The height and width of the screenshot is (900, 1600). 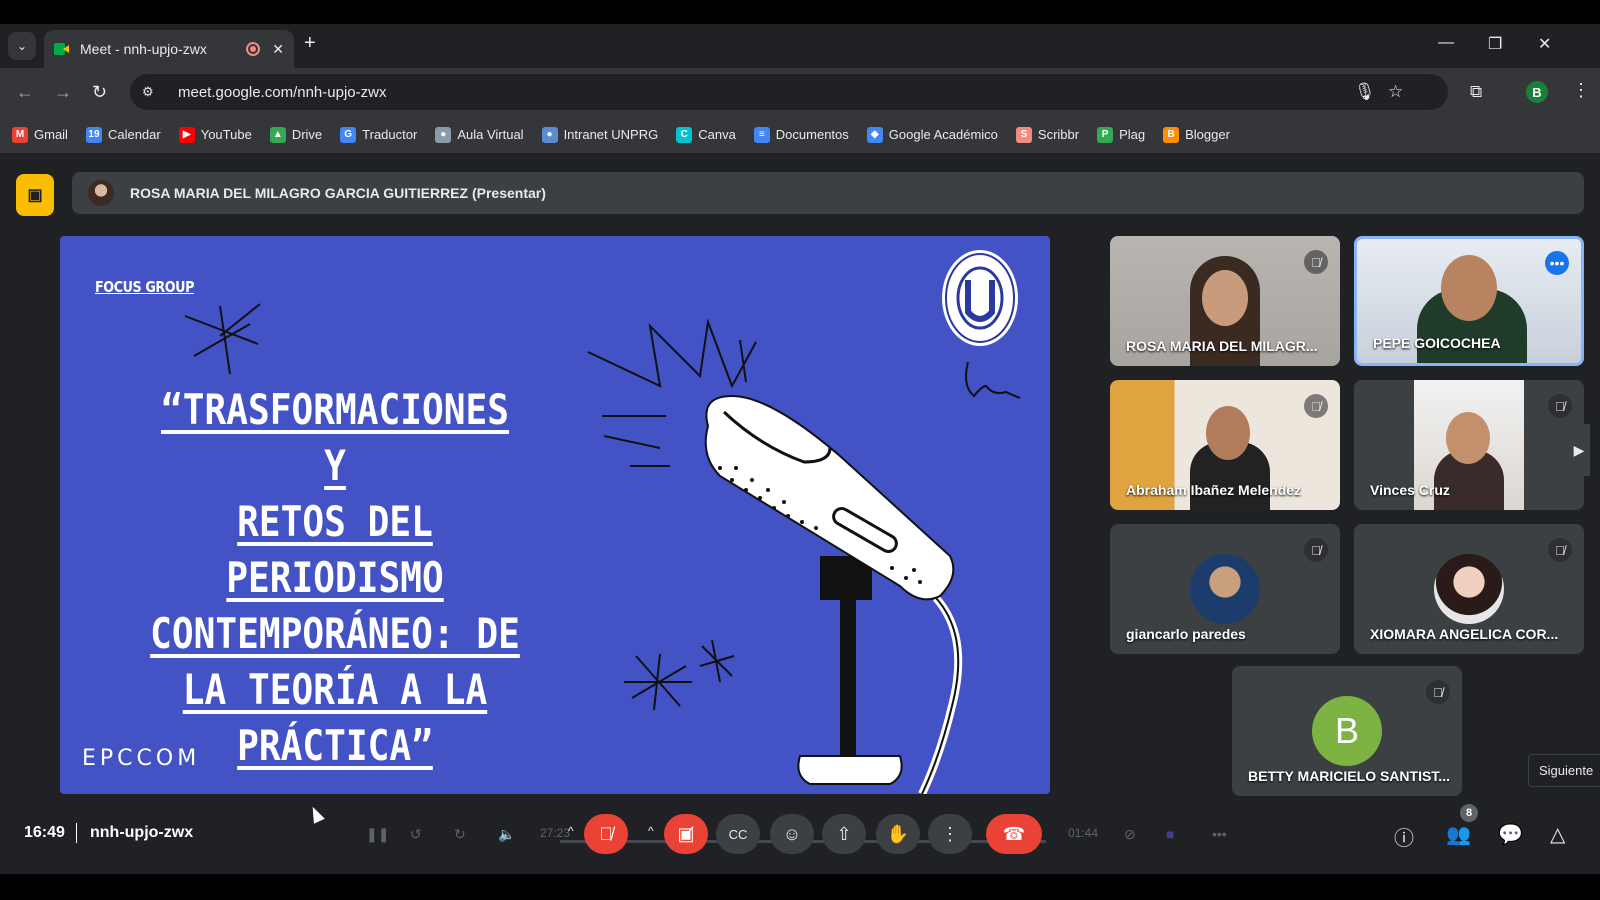 What do you see at coordinates (1579, 450) in the screenshot?
I see `next-page-button: ▶` at bounding box center [1579, 450].